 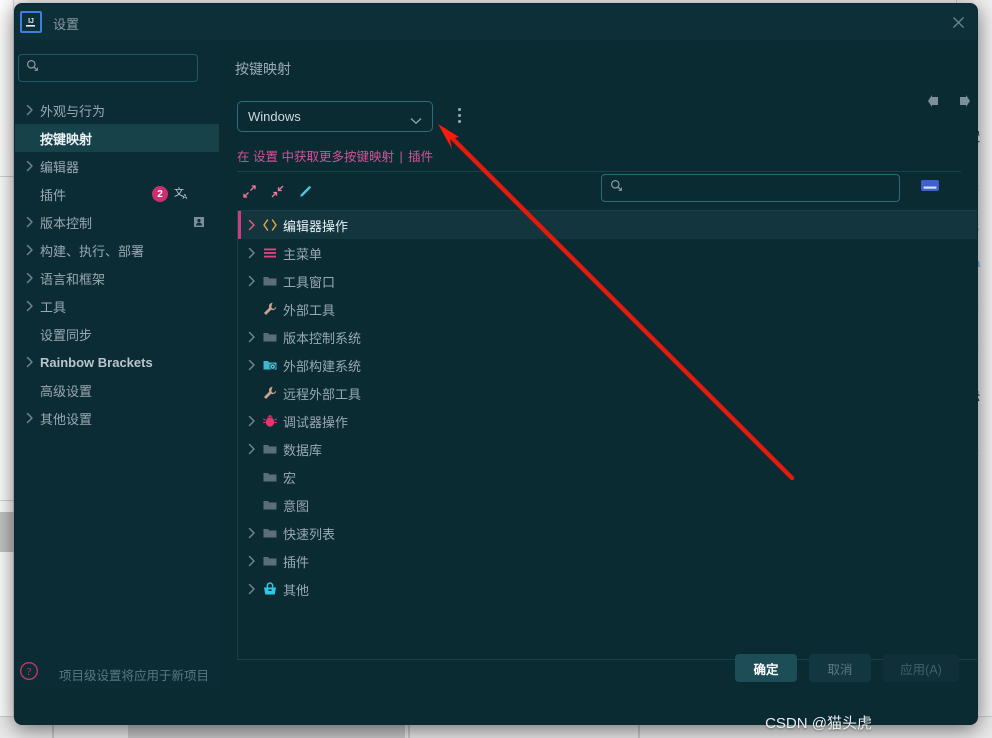 What do you see at coordinates (296, 562) in the screenshot?
I see `tree-row-label: 插件` at bounding box center [296, 562].